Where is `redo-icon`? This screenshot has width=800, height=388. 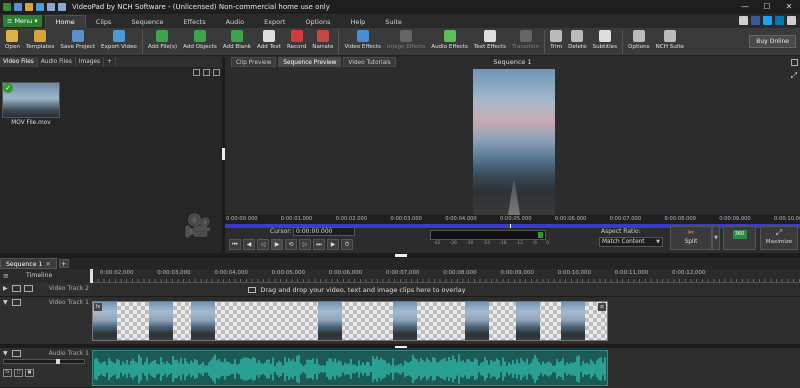 redo-icon is located at coordinates (62, 7).